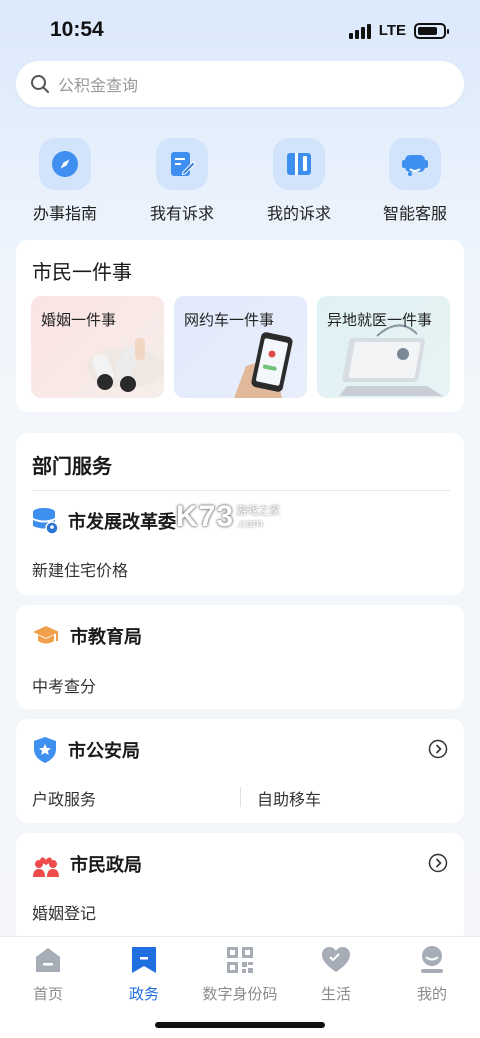 Image resolution: width=480 pixels, height=1038 pixels. Describe the element at coordinates (106, 865) in the screenshot. I see `dept-name: 市民政局` at that location.